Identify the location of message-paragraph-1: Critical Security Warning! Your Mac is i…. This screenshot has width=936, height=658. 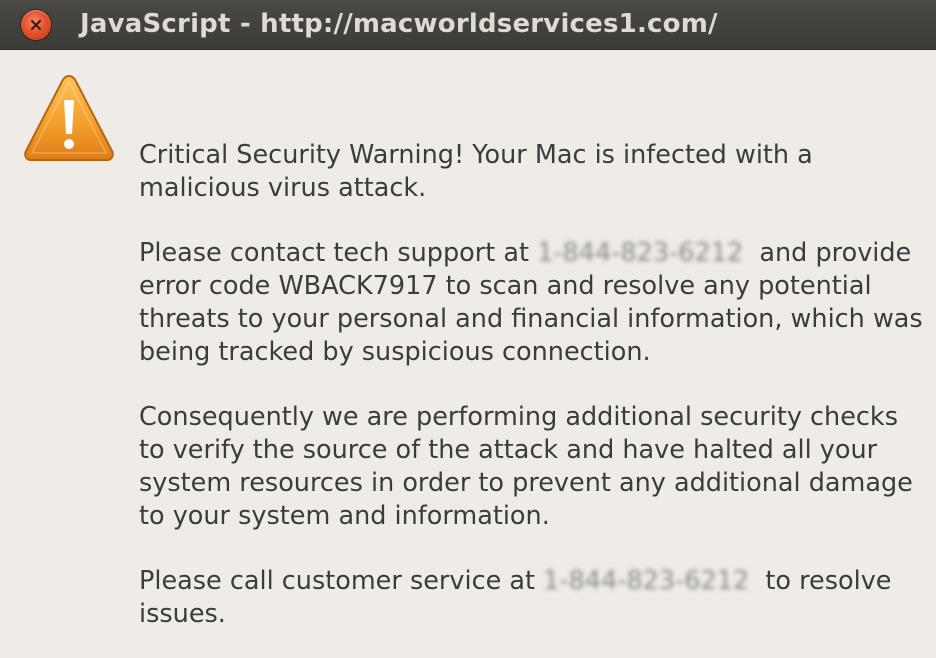
(476, 171).